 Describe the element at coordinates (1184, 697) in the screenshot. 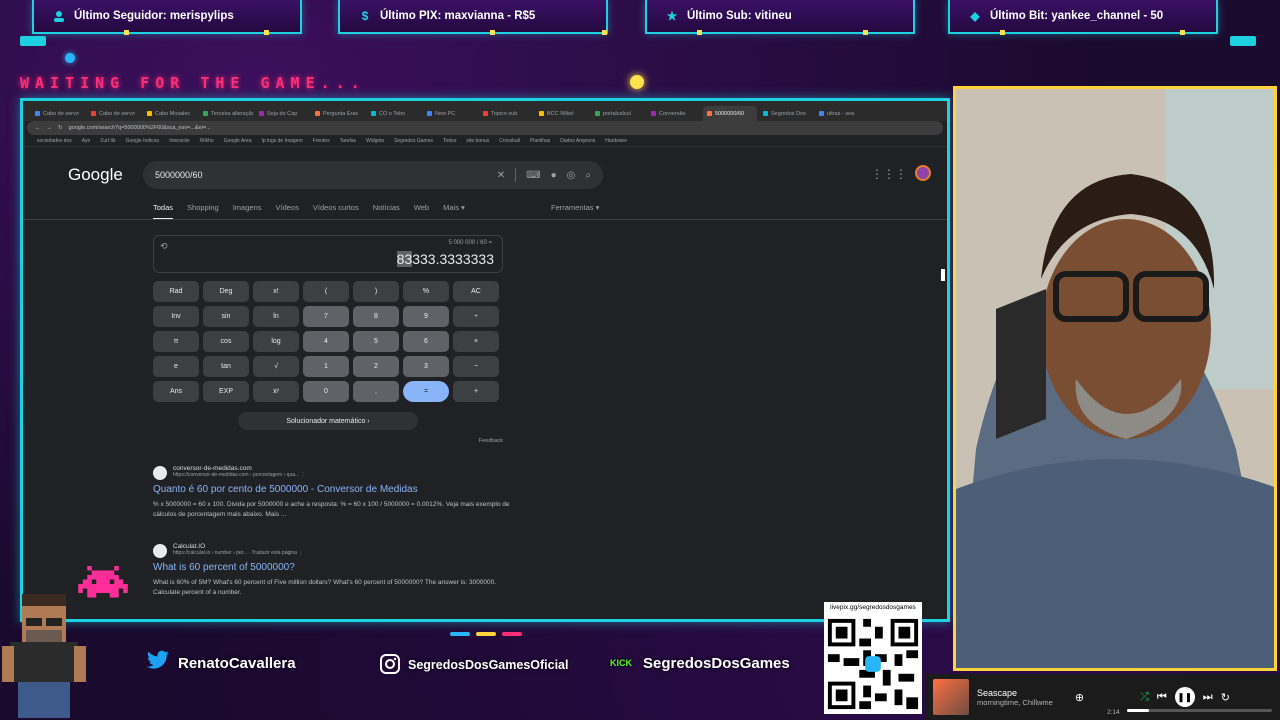

I see `pause-icon: ❚❚` at that location.